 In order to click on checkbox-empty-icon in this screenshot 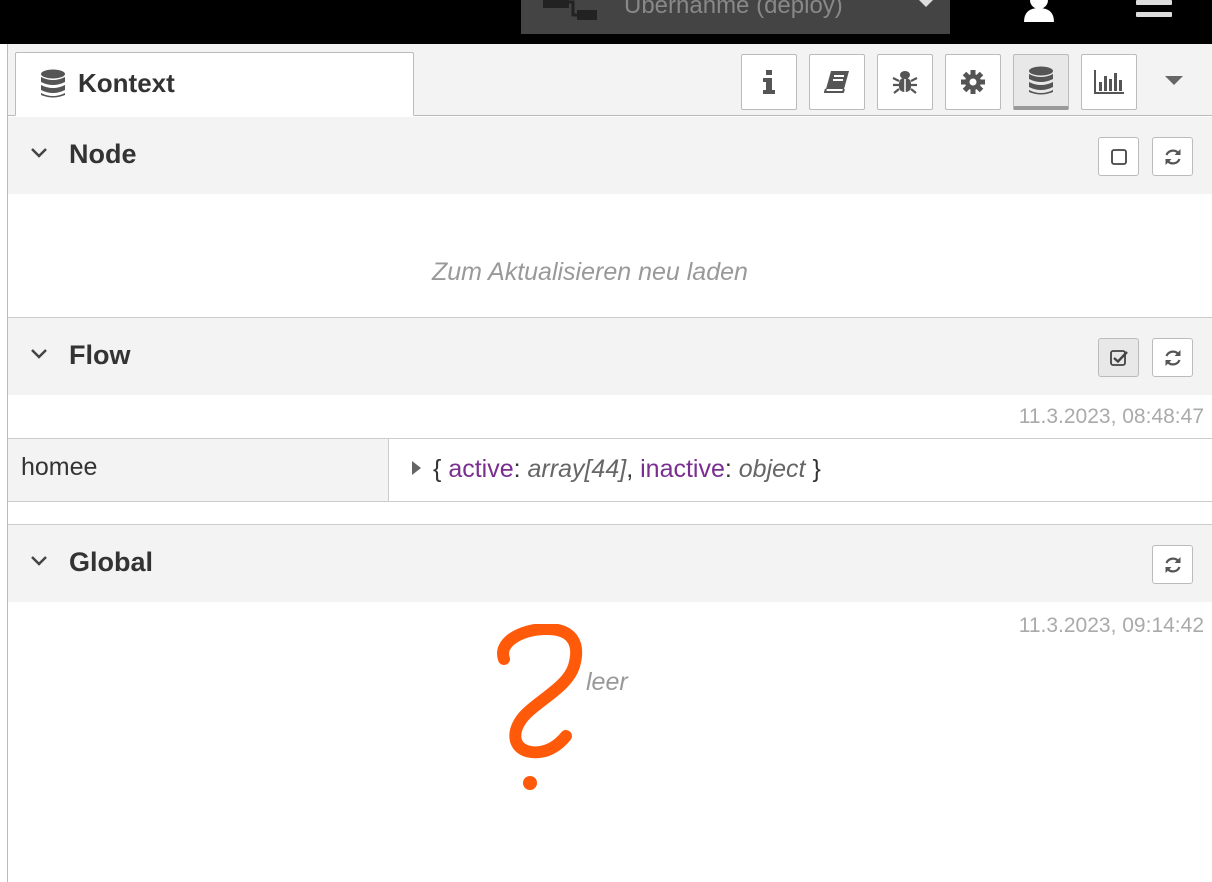, I will do `click(1118, 156)`.